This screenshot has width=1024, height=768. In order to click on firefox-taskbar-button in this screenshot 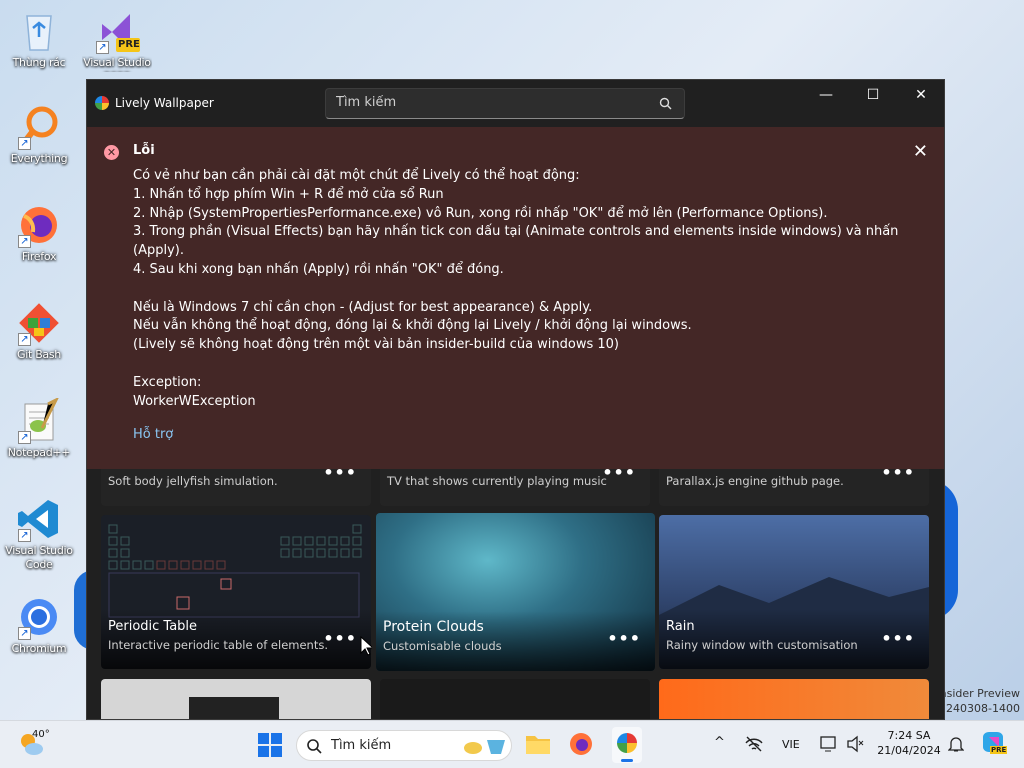, I will do `click(581, 746)`.